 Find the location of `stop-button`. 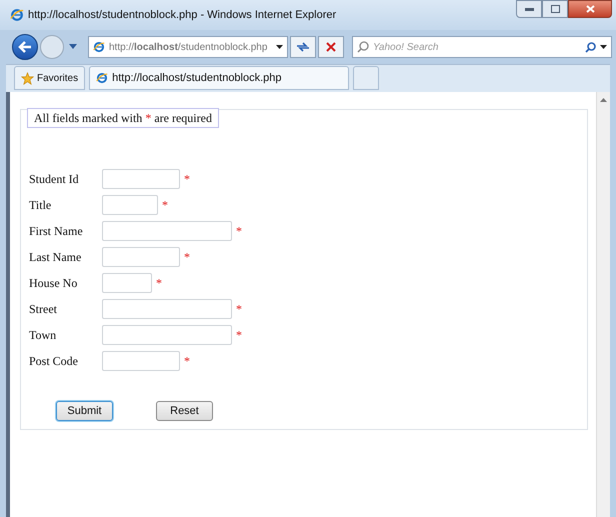

stop-button is located at coordinates (331, 47).